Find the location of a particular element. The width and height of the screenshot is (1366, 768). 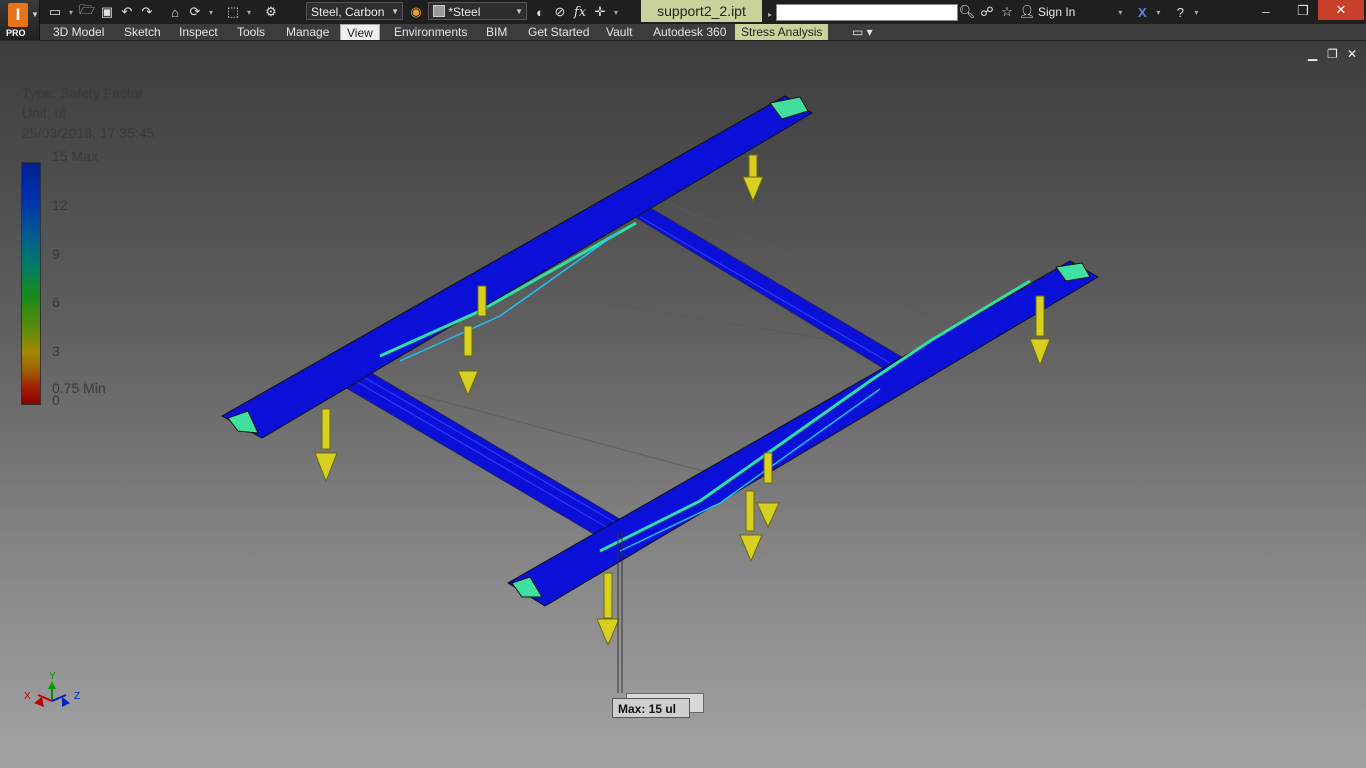

tab-manage: Manage is located at coordinates (307, 32).